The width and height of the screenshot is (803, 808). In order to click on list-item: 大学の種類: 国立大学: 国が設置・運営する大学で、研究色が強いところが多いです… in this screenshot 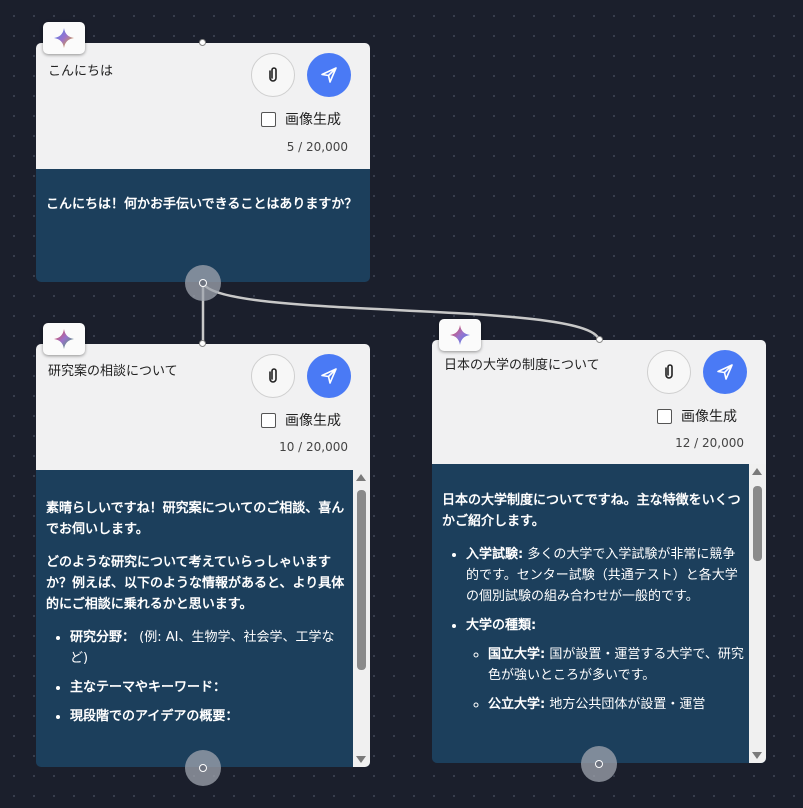, I will do `click(606, 665)`.